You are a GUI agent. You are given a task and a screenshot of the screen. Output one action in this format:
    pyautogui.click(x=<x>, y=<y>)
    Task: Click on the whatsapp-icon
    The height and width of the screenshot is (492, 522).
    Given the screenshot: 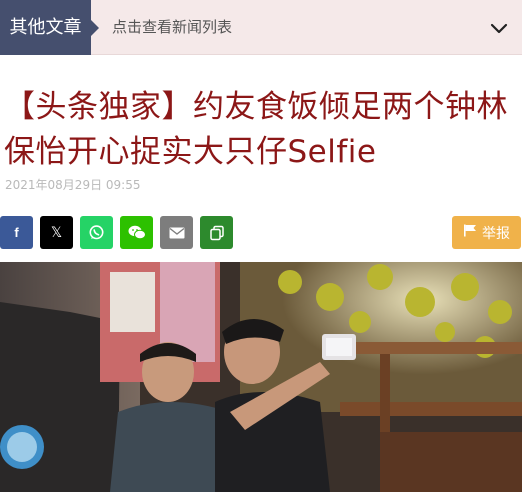 What is the action you would take?
    pyautogui.click(x=96, y=232)
    